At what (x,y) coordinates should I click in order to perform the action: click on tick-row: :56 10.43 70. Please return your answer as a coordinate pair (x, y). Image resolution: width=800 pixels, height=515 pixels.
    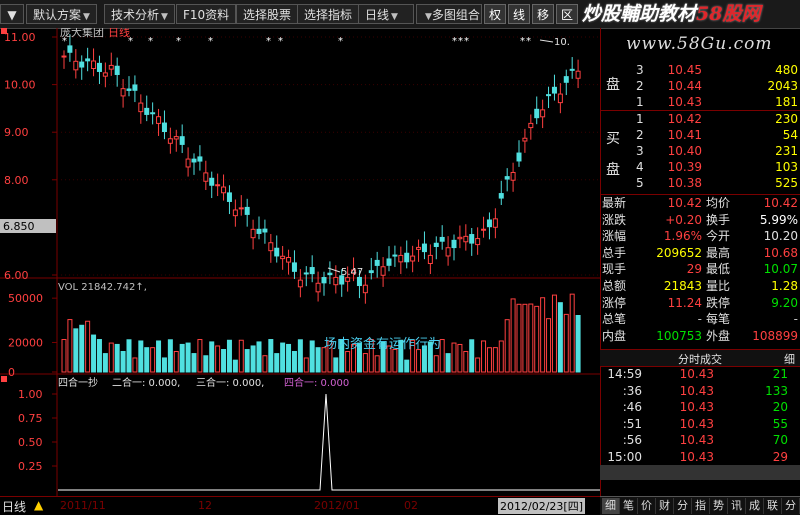
    Looking at the image, I should click on (700, 440).